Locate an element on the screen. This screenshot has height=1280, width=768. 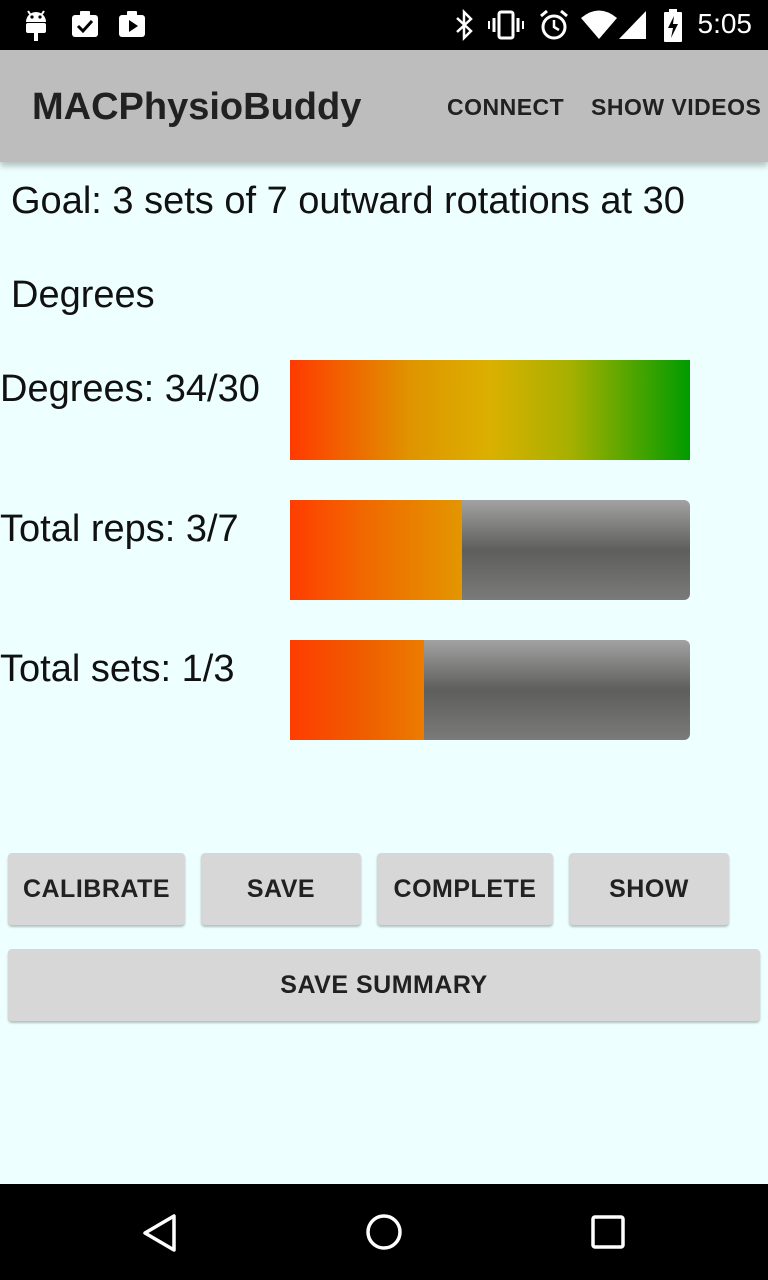
show-videos-action: SHOW VIDEOS is located at coordinates (676, 107).